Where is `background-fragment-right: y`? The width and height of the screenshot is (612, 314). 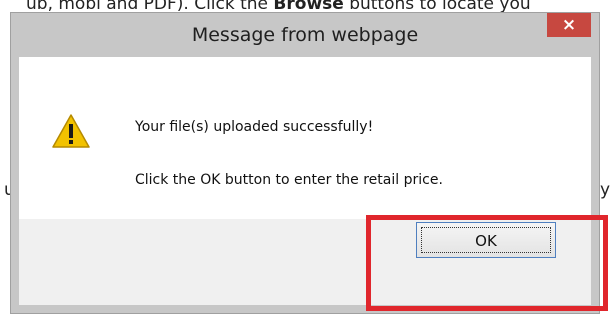 background-fragment-right: y is located at coordinates (605, 190).